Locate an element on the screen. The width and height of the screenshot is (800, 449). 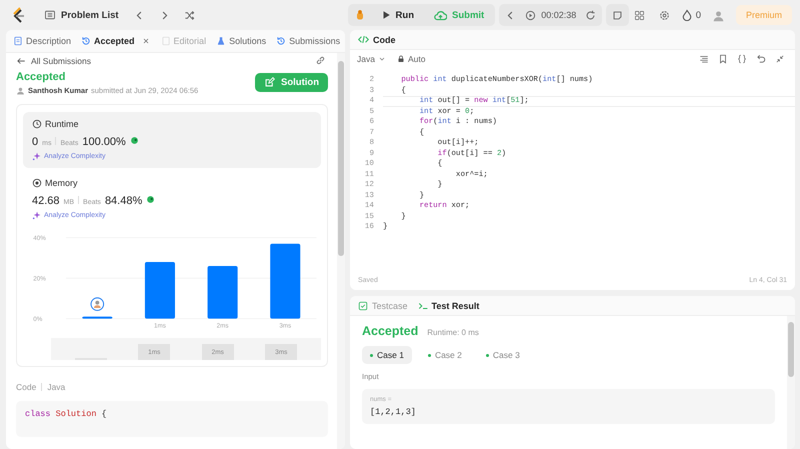
edit-icon is located at coordinates (269, 82).